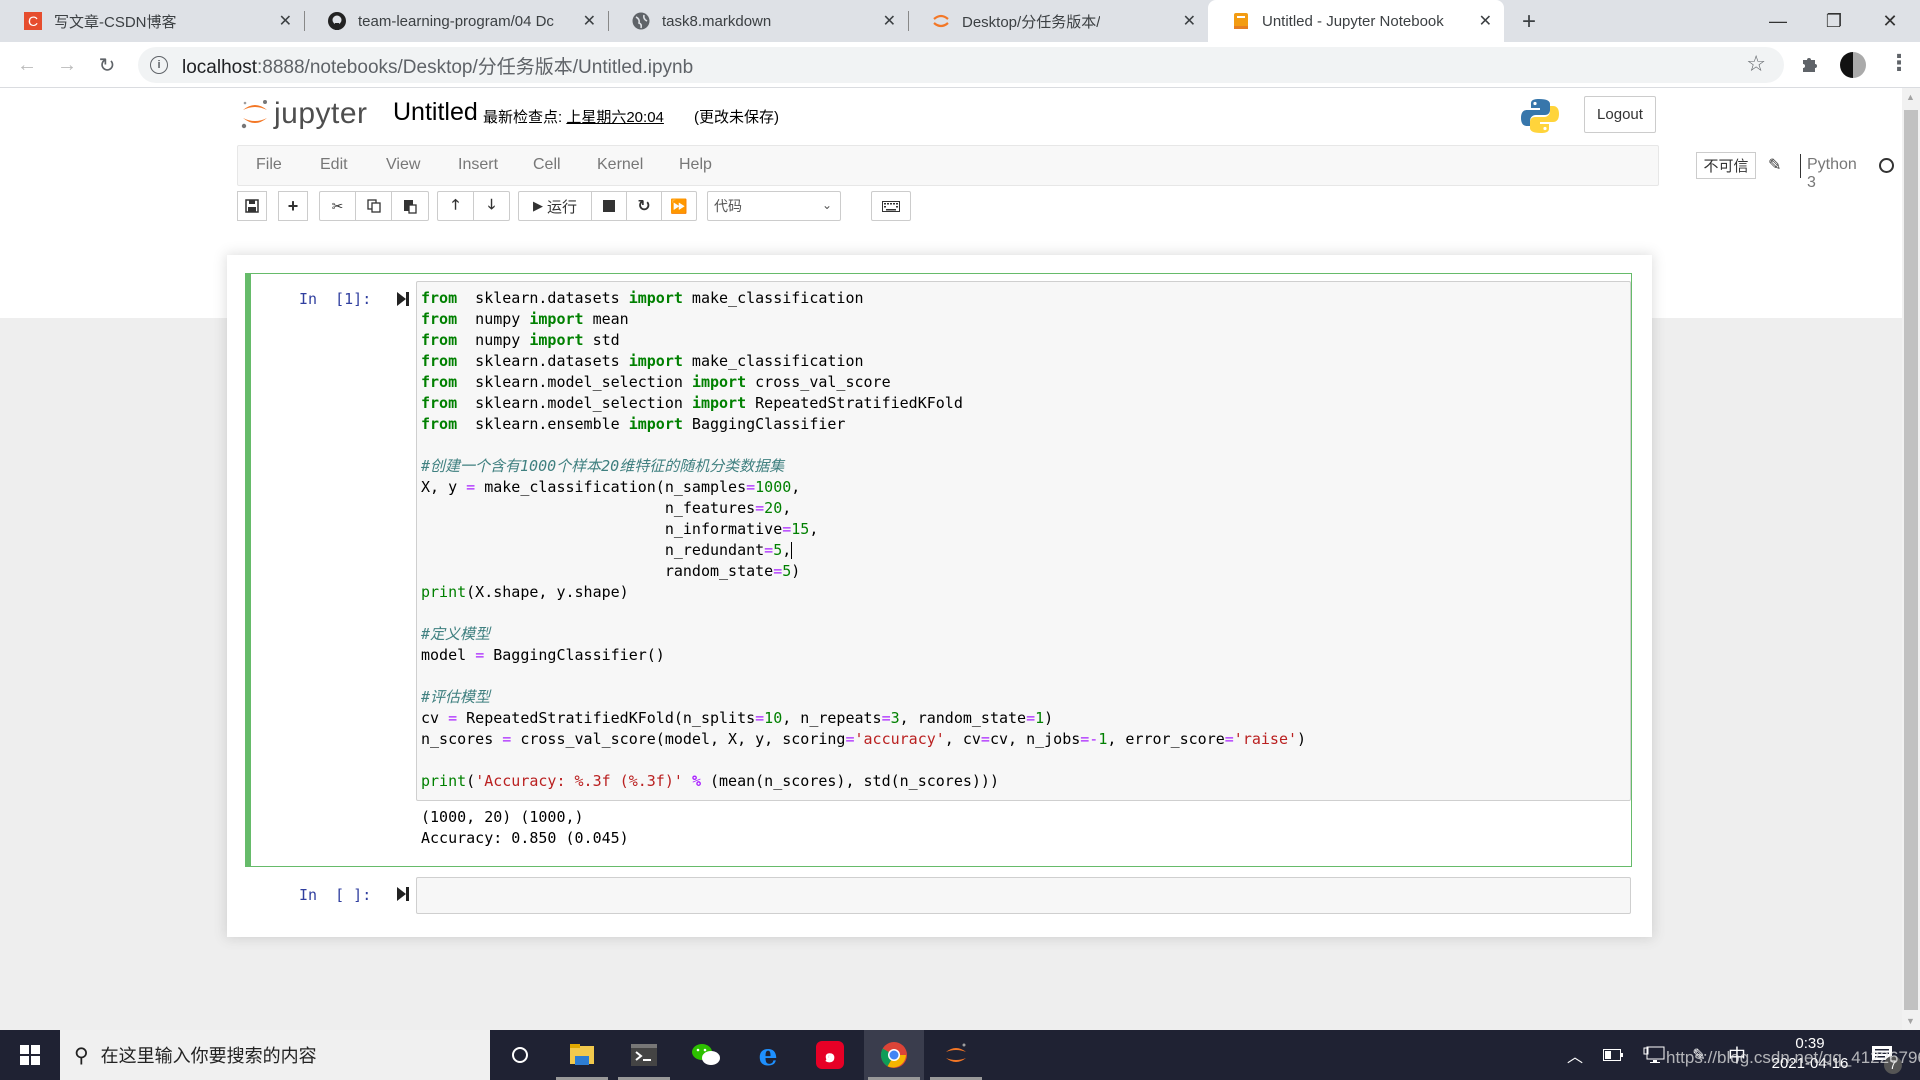 The width and height of the screenshot is (1920, 1080). What do you see at coordinates (444, 592) in the screenshot?
I see `code-token: print` at bounding box center [444, 592].